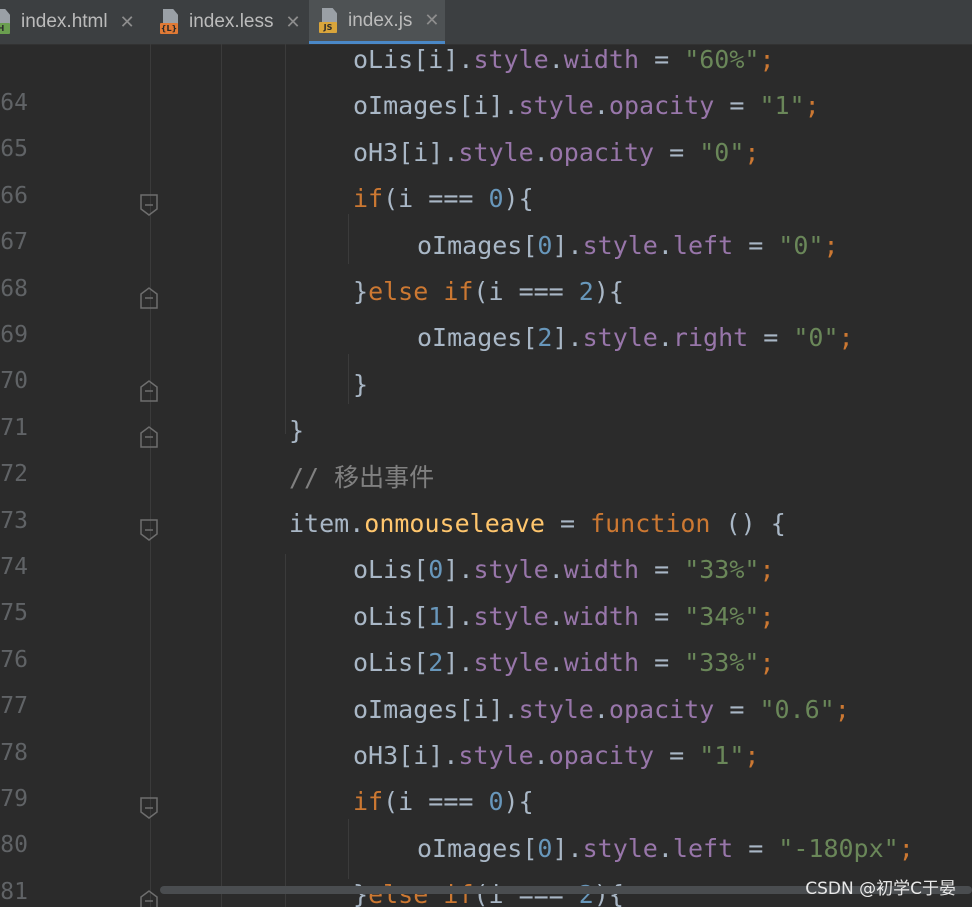 This screenshot has width=972, height=907. What do you see at coordinates (14, 381) in the screenshot?
I see `line-number: 70` at bounding box center [14, 381].